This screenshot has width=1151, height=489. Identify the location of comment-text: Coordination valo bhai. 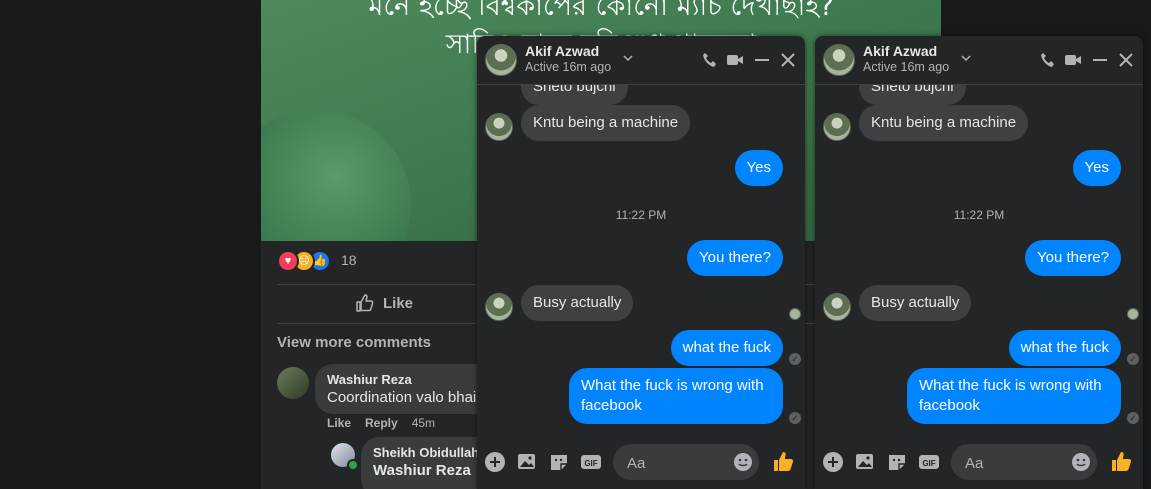
(402, 397).